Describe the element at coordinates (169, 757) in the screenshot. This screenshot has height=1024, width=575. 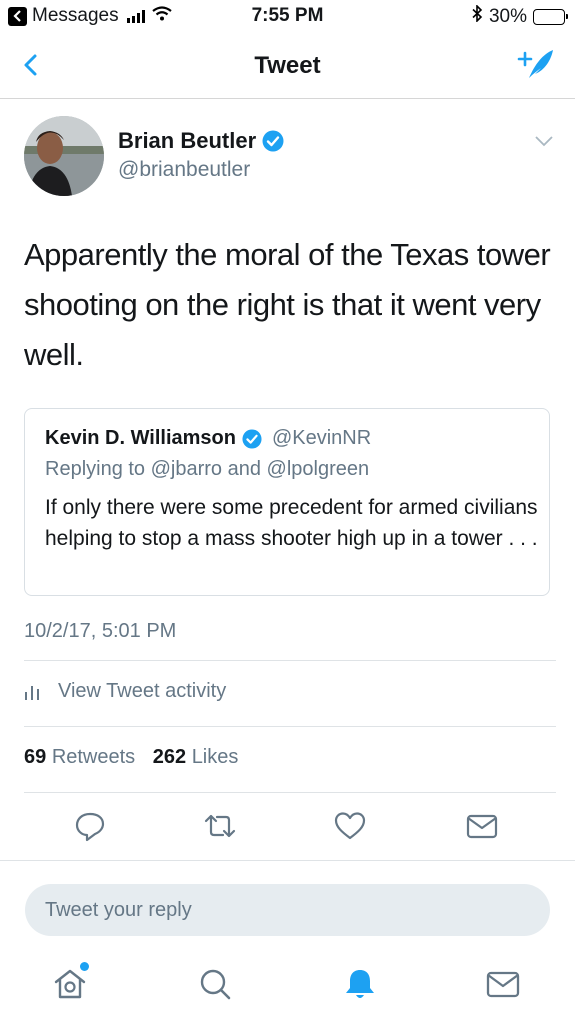
I see `likes-count: 262` at that location.